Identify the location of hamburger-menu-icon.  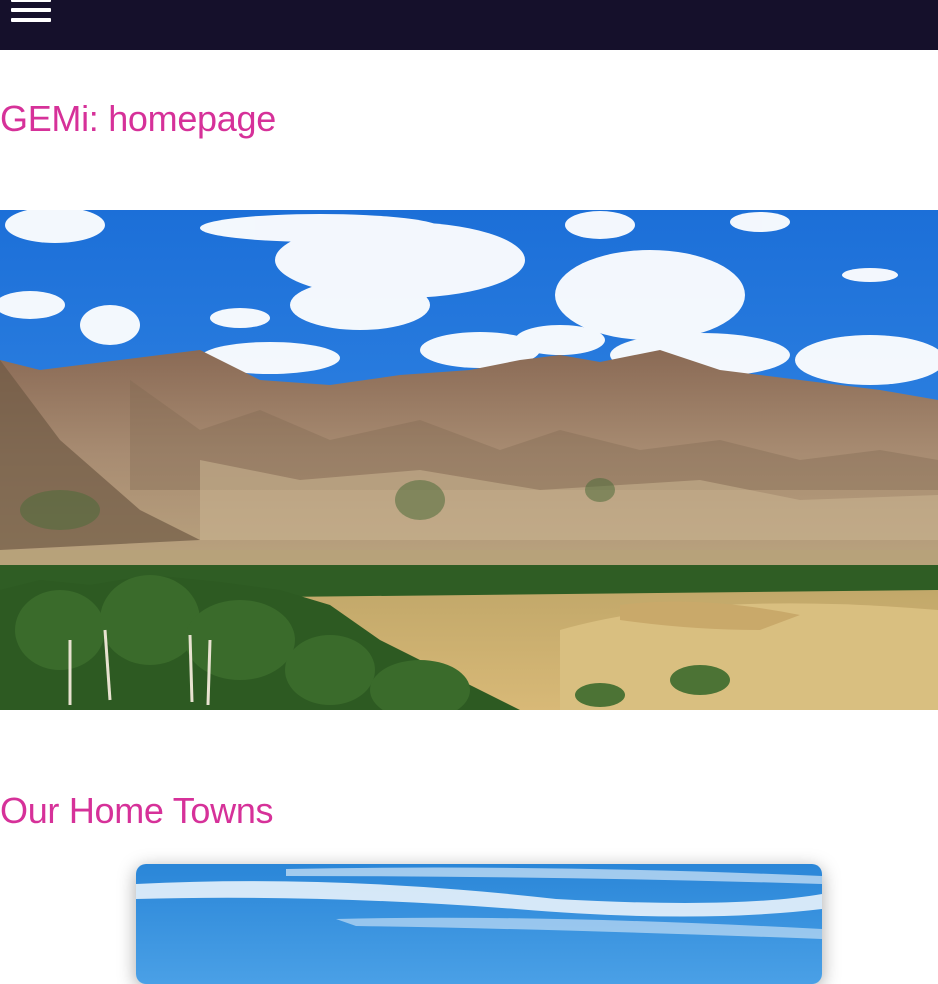
(31, 11).